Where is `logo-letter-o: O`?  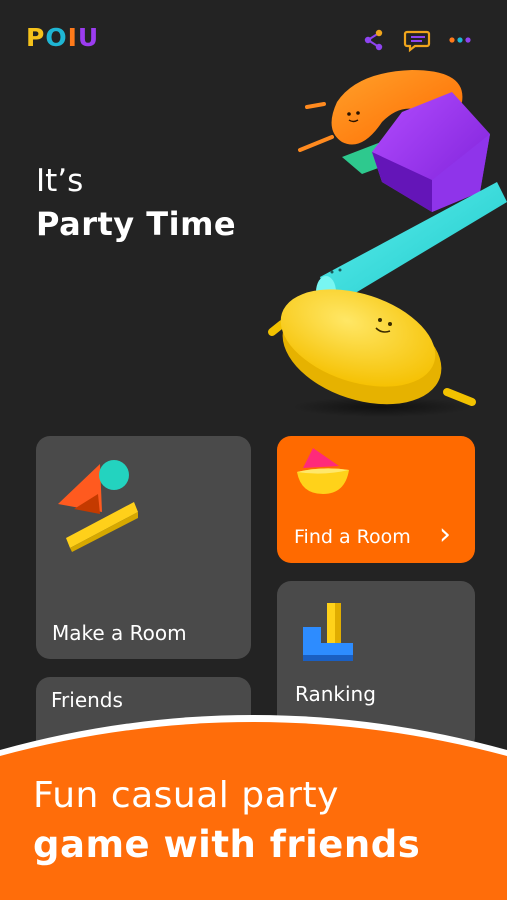
logo-letter-o: O is located at coordinates (56, 37).